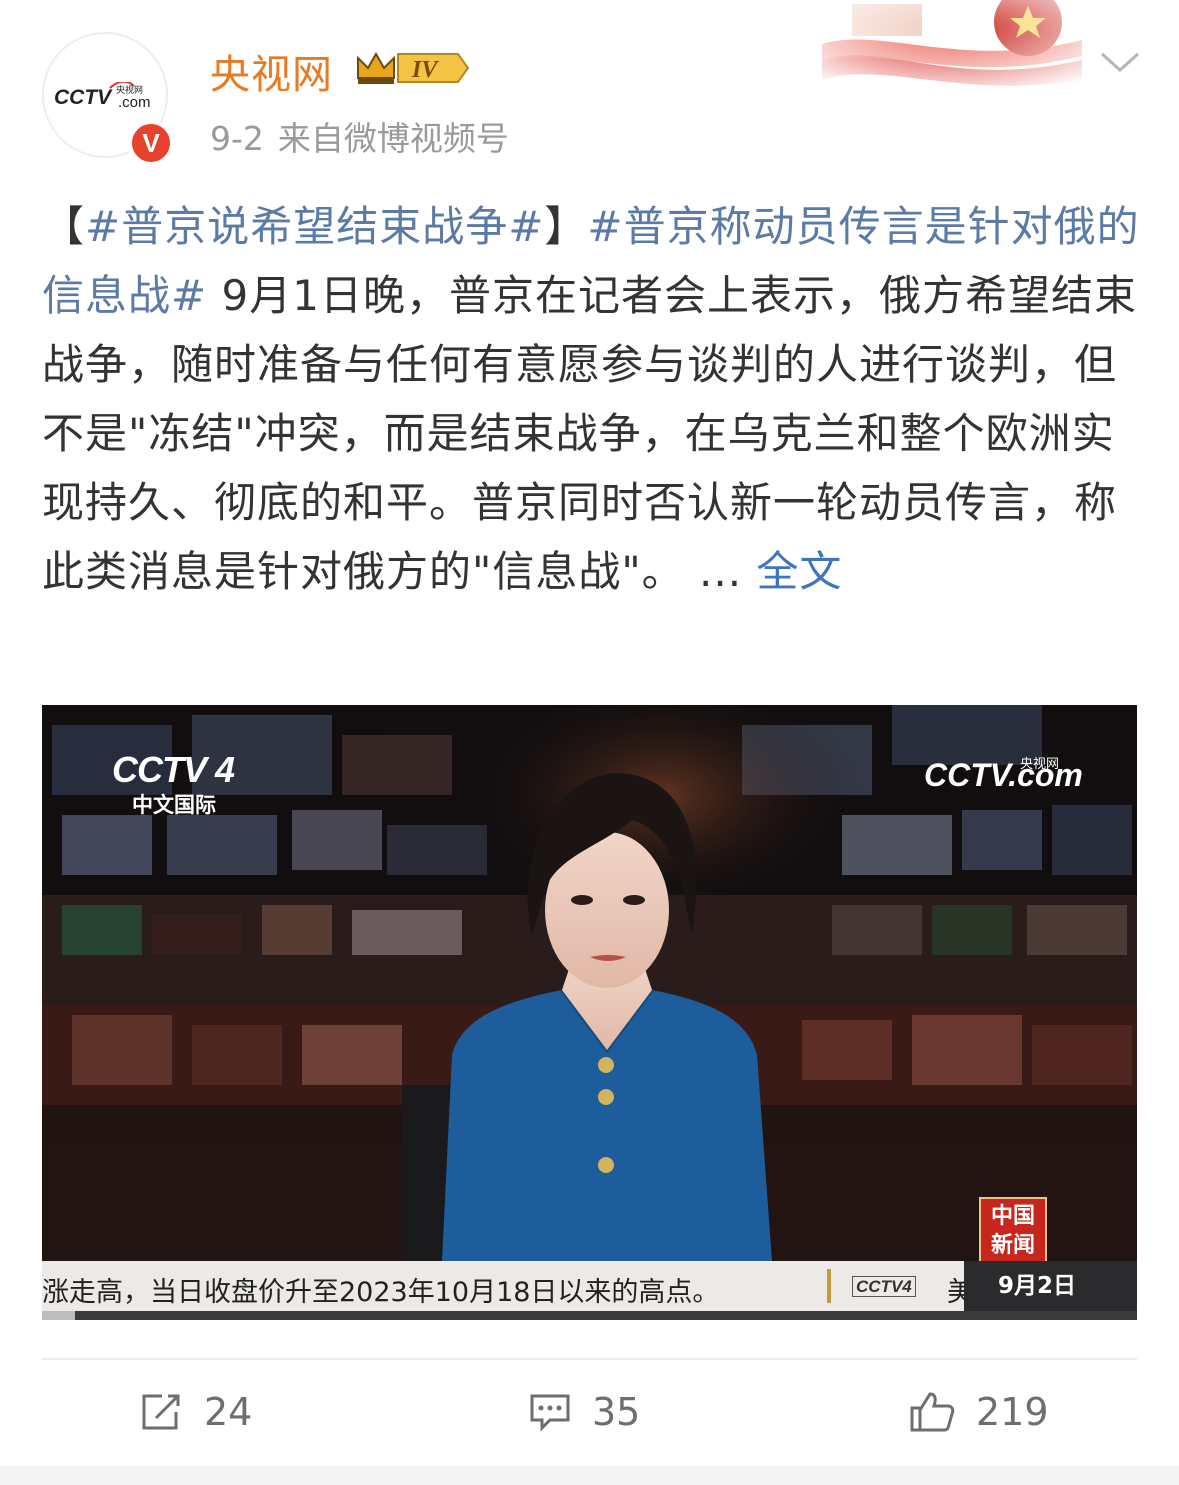 The height and width of the screenshot is (1485, 1179). Describe the element at coordinates (58, 1315) in the screenshot. I see `video-progress-fill` at that location.